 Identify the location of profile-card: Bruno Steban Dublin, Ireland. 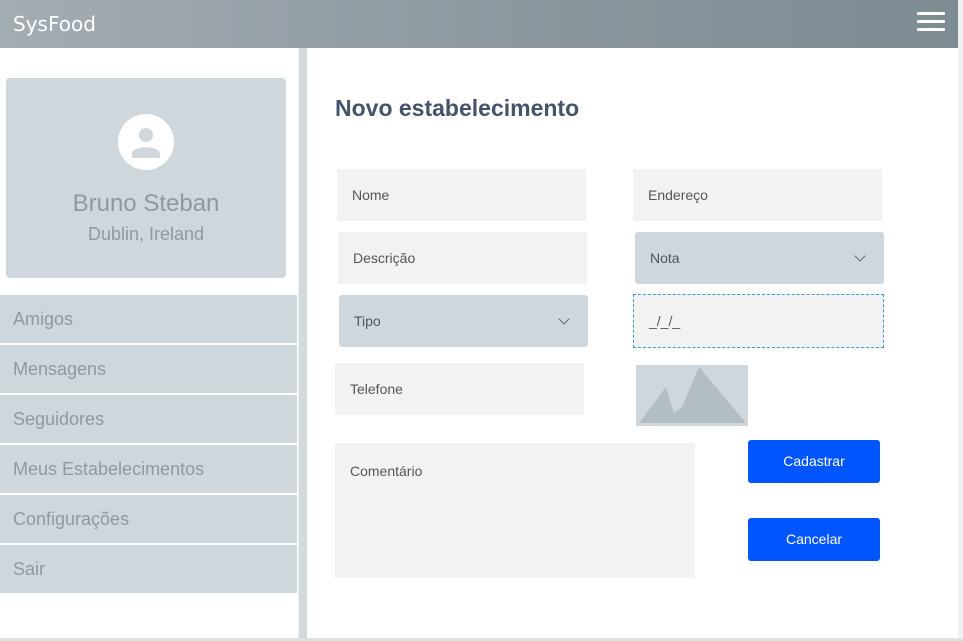
(146, 178).